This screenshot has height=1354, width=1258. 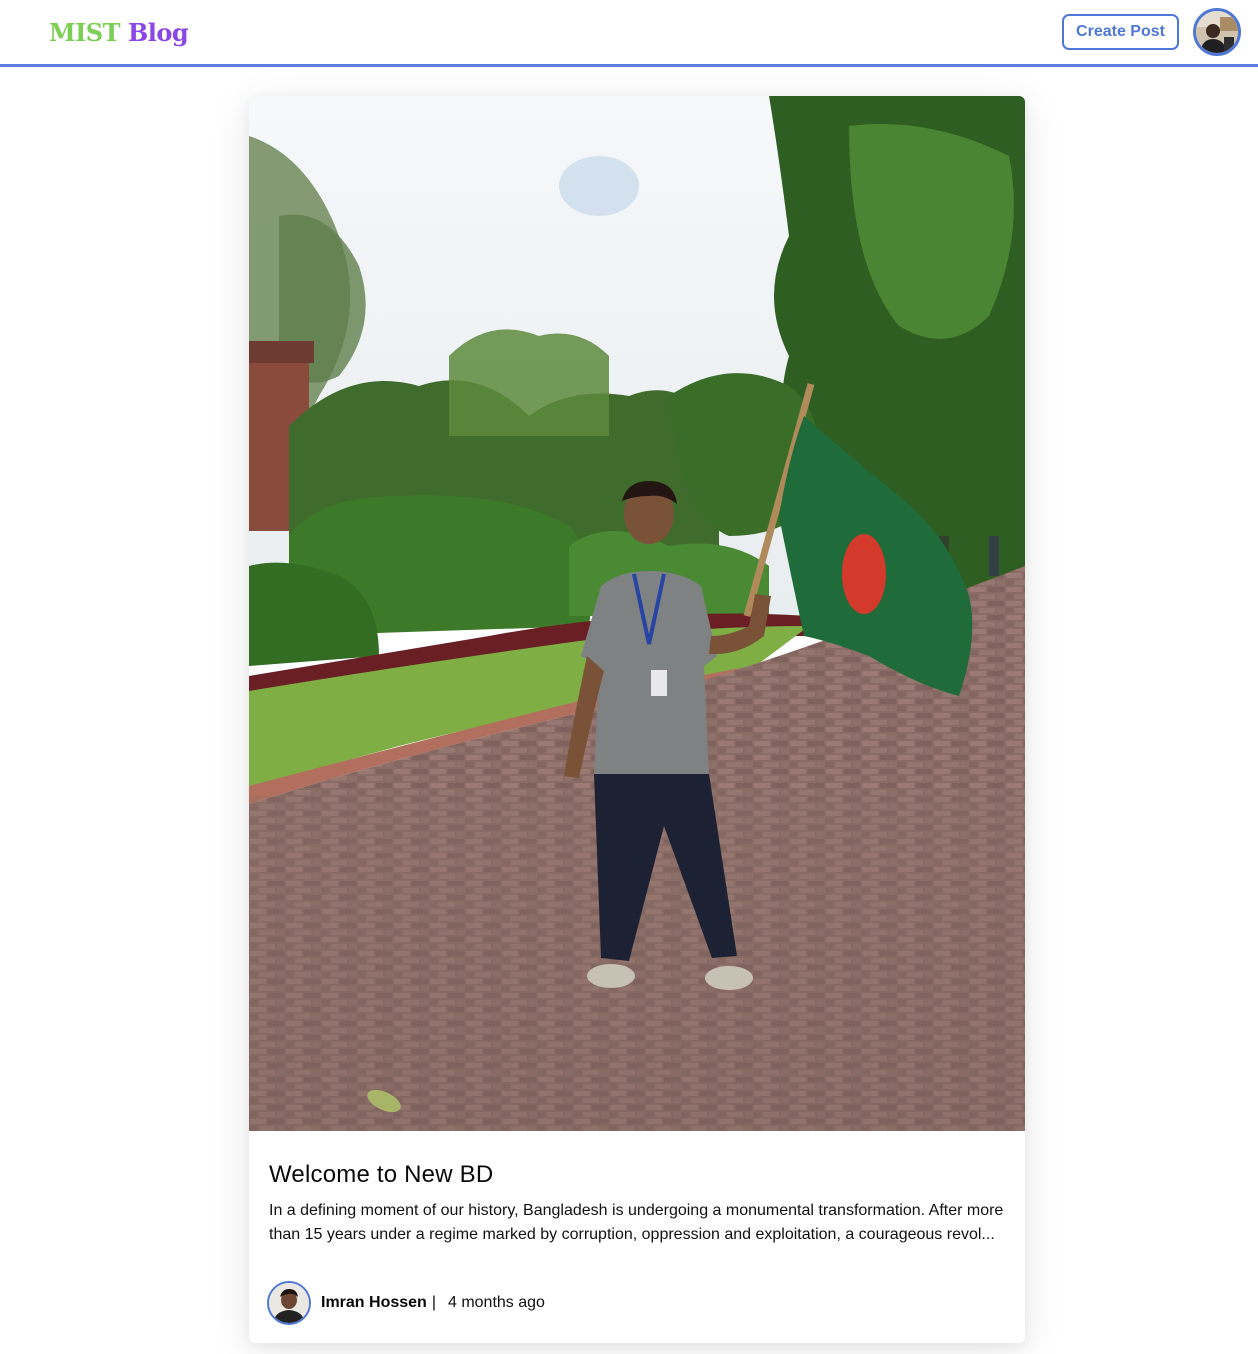 I want to click on post-author-row: Imran Hossen | 4 months ago, so click(x=406, y=1303).